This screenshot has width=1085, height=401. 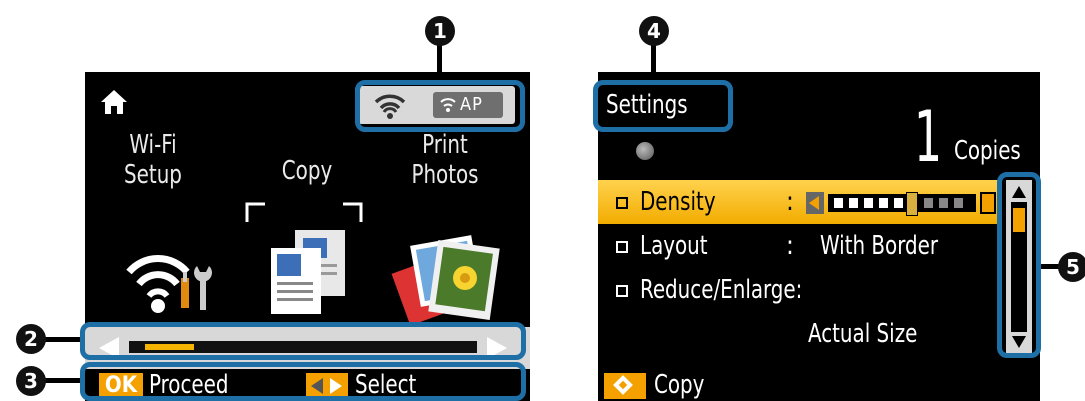 What do you see at coordinates (114, 102) in the screenshot?
I see `home-icon` at bounding box center [114, 102].